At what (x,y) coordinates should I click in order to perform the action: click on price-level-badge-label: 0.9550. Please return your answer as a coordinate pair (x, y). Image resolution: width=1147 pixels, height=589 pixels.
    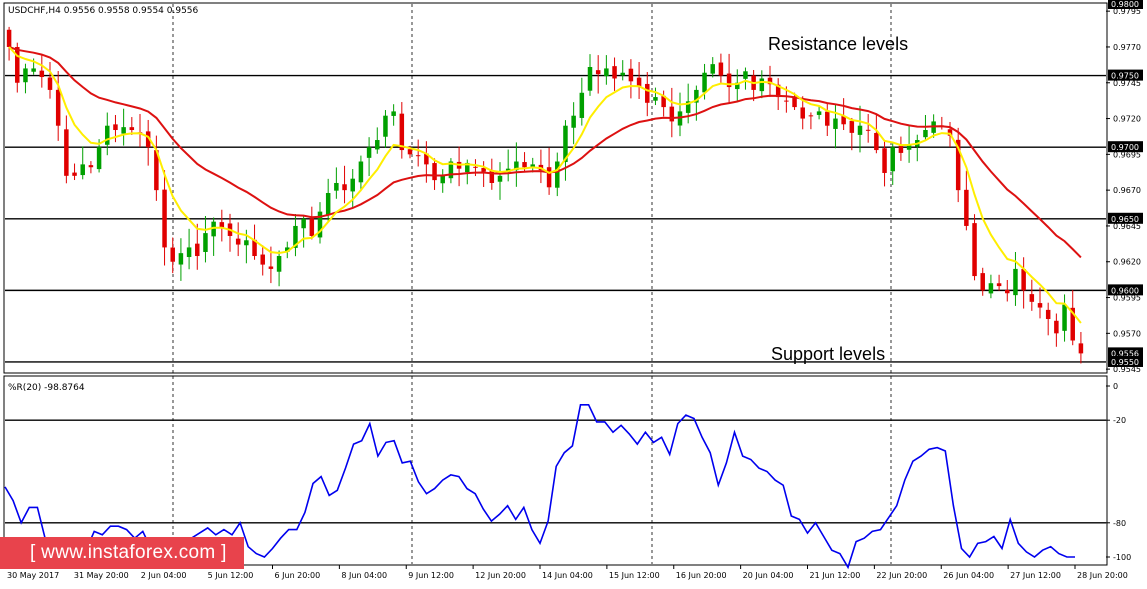
    Looking at the image, I should click on (1125, 362).